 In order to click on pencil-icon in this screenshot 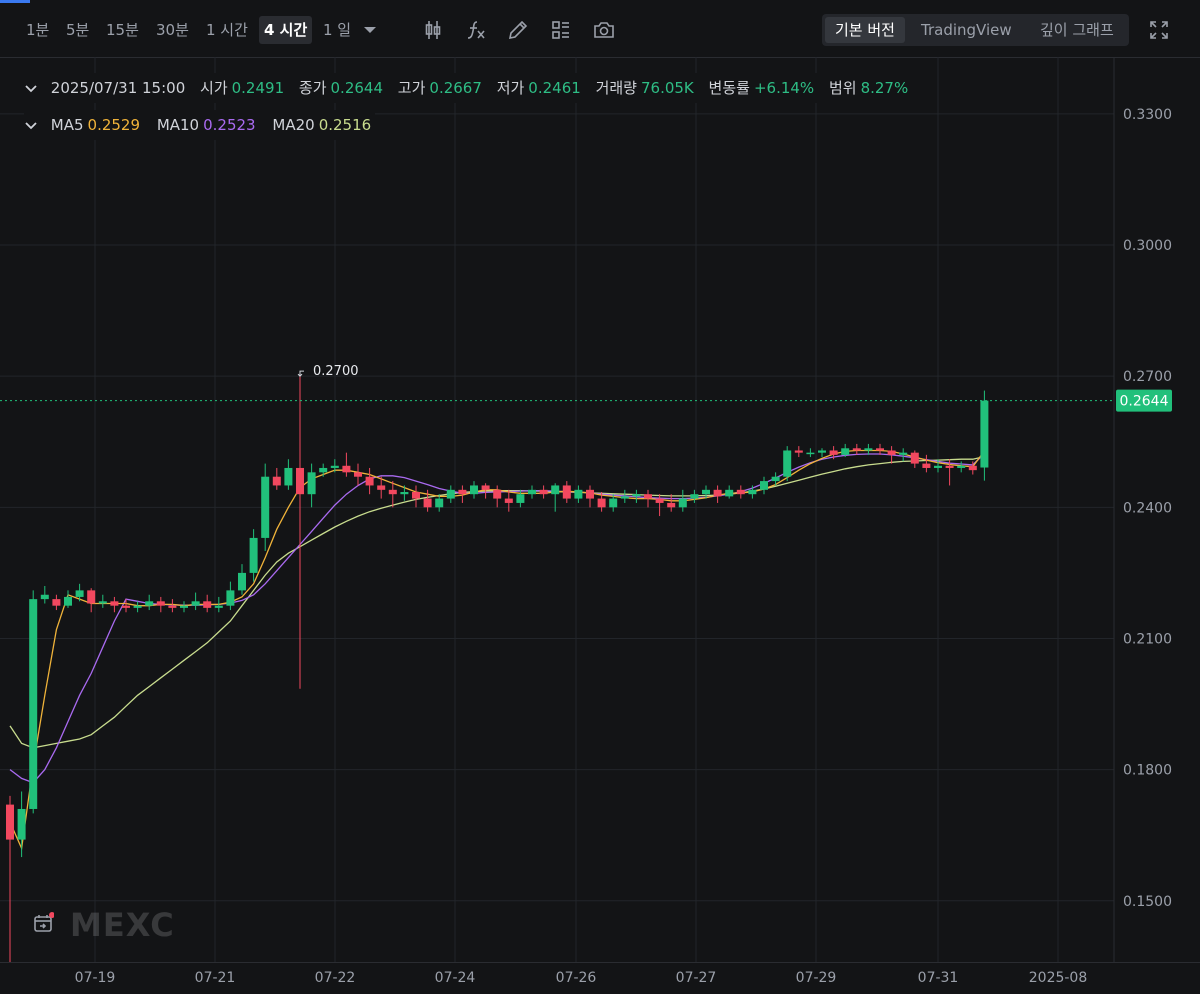, I will do `click(518, 30)`.